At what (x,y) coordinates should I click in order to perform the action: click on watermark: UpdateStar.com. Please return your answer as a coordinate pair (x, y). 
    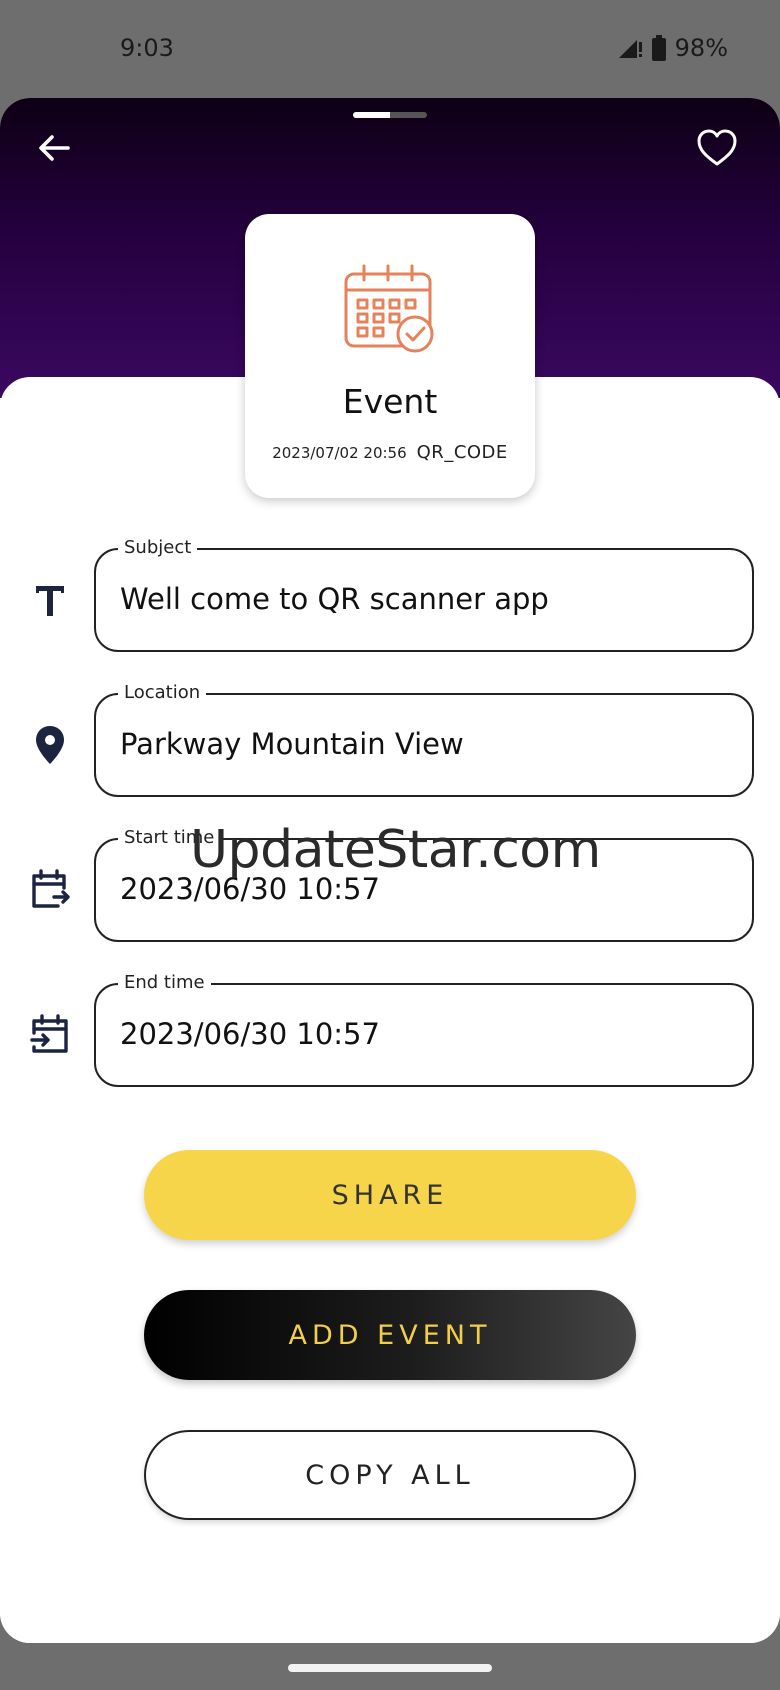
    Looking at the image, I should click on (395, 850).